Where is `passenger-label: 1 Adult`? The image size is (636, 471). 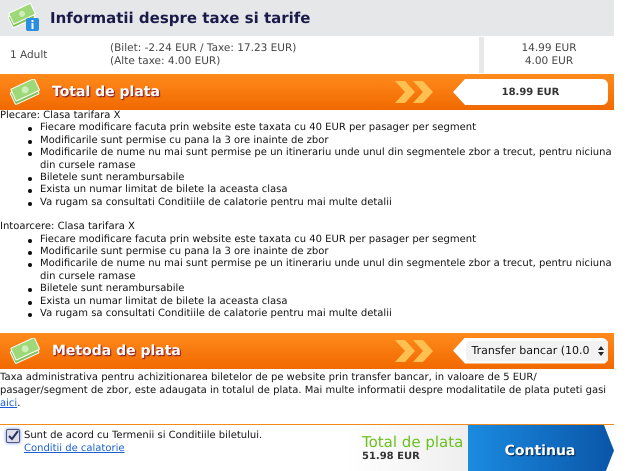
passenger-label: 1 Adult is located at coordinates (28, 55).